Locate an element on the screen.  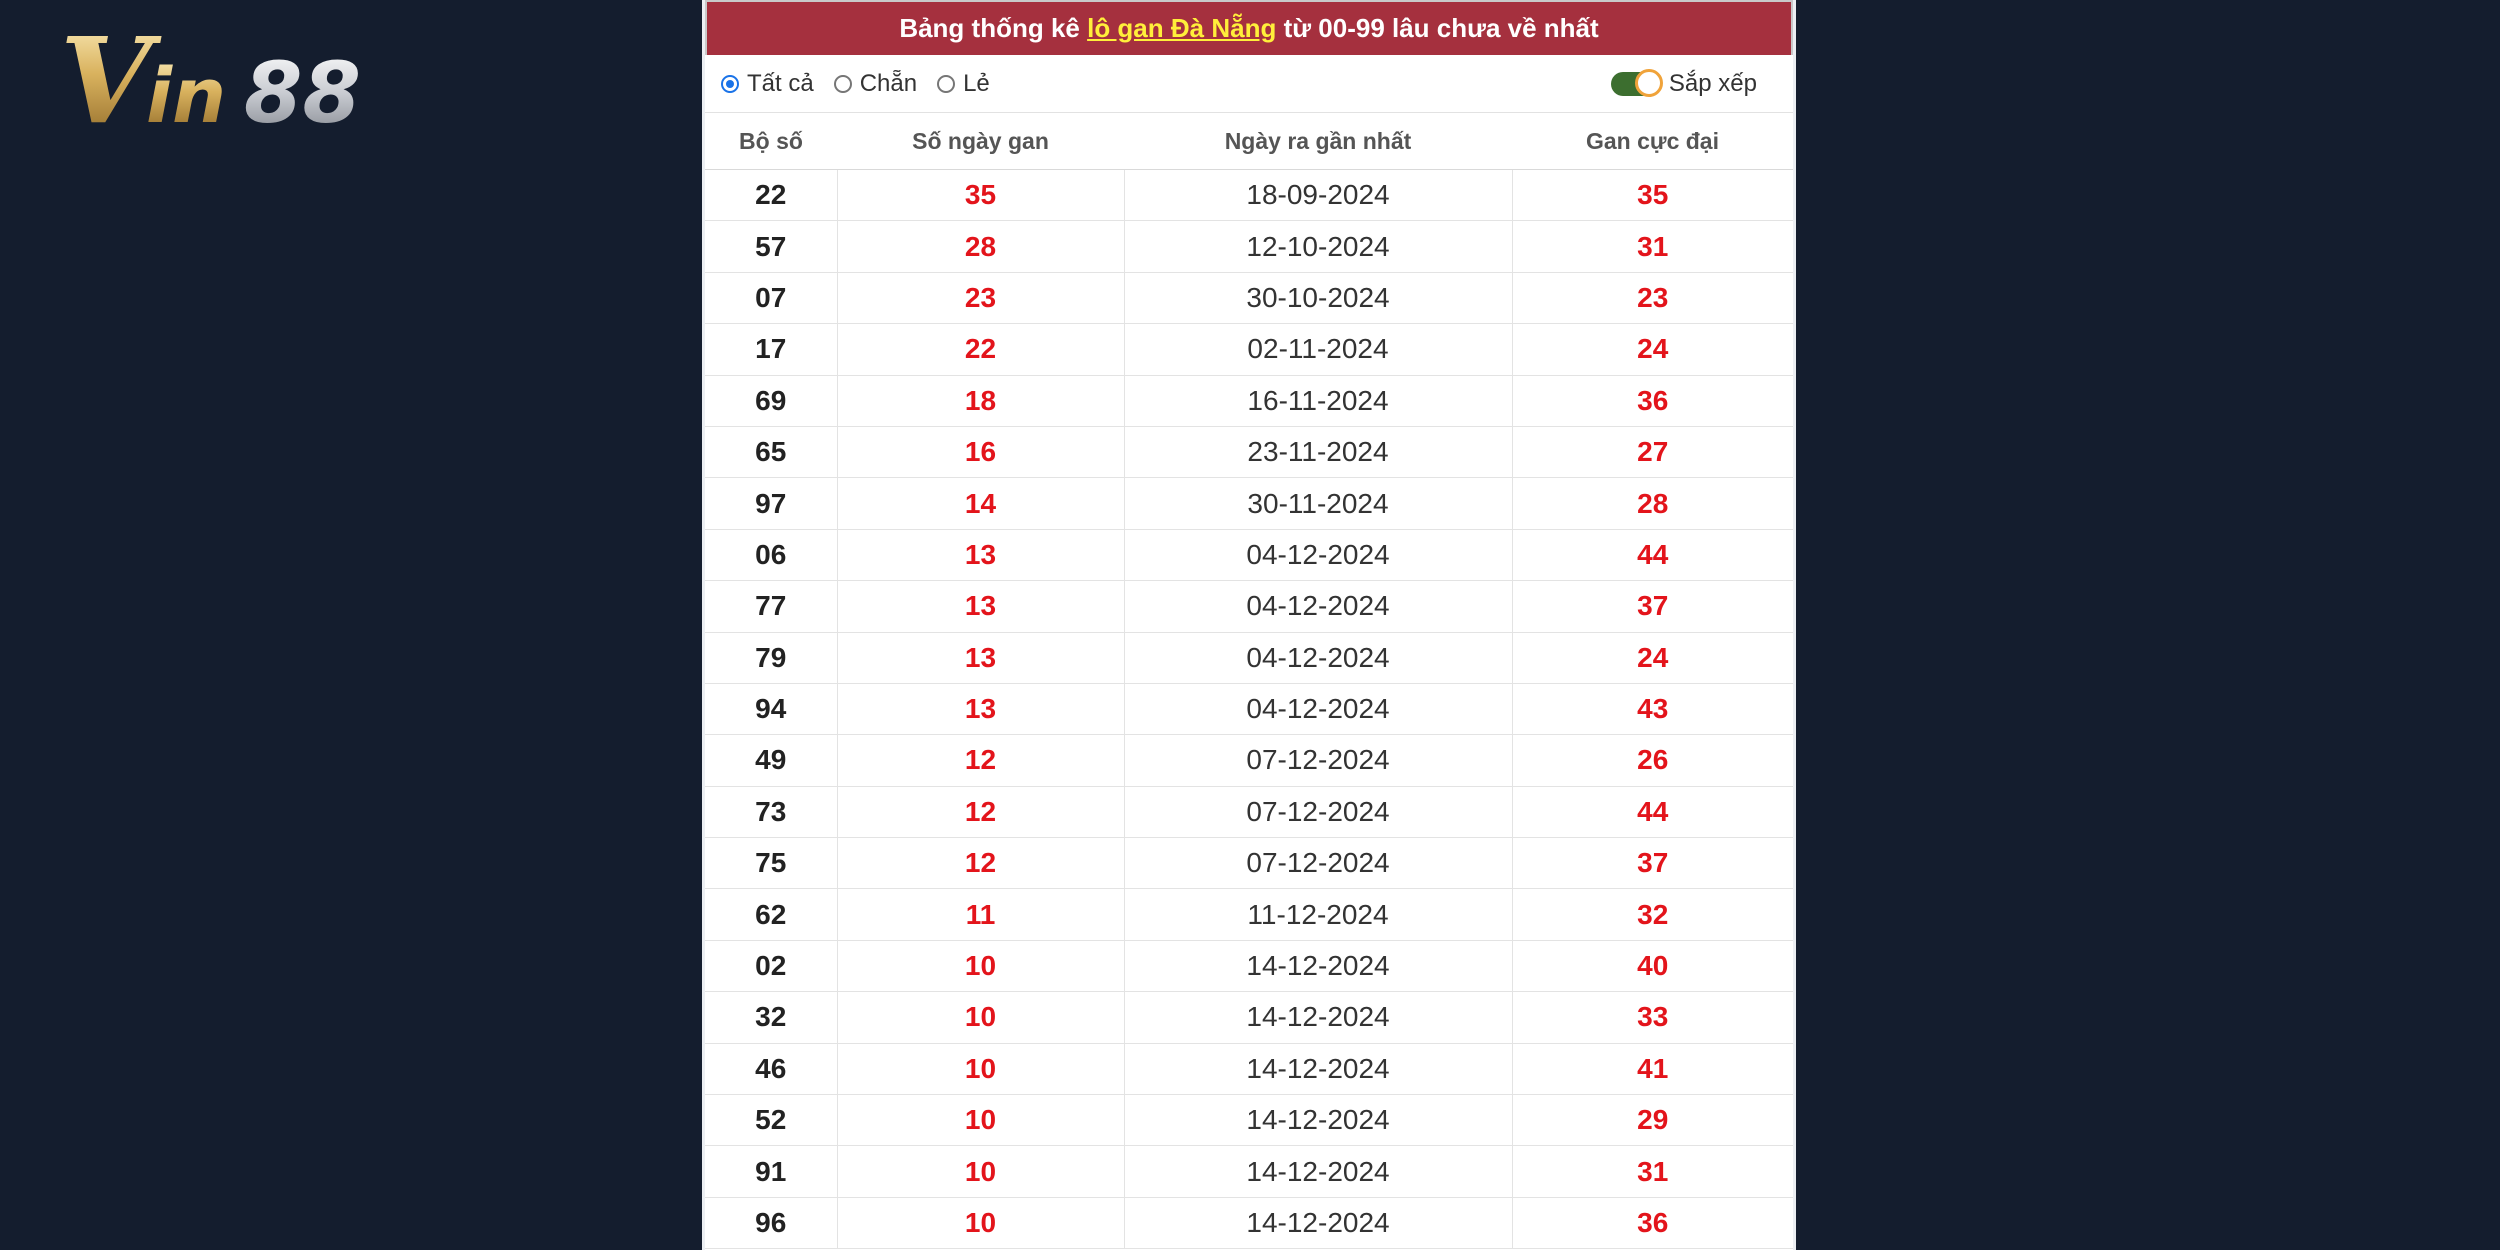
header-so-ngay-gan: Số ngày gan is located at coordinates (980, 141).